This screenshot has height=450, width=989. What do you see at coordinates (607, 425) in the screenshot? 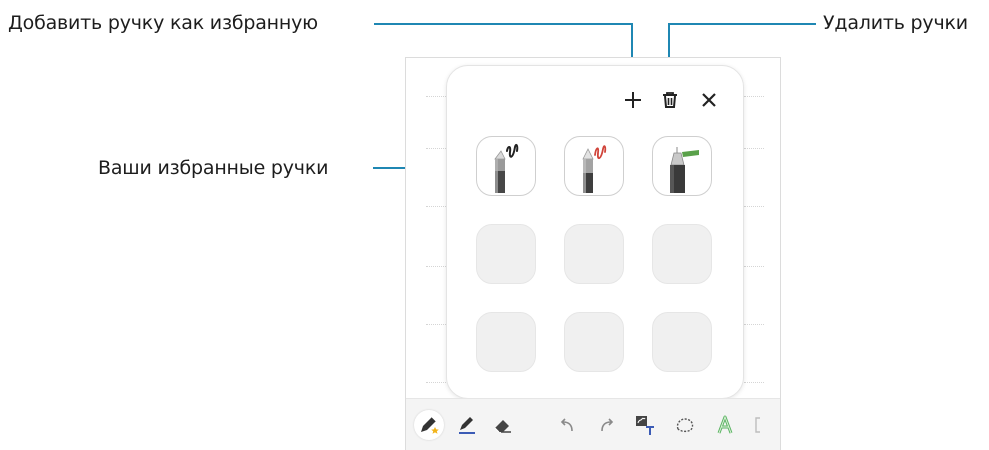
I see `redo-icon` at bounding box center [607, 425].